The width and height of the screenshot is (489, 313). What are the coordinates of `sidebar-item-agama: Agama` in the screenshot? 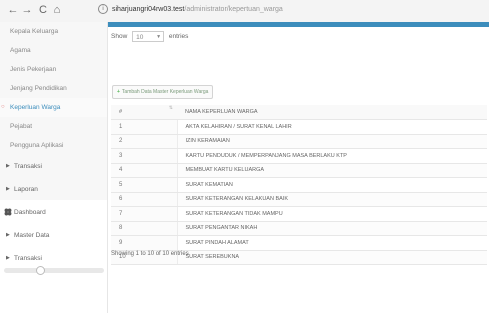 It's located at (53, 50).